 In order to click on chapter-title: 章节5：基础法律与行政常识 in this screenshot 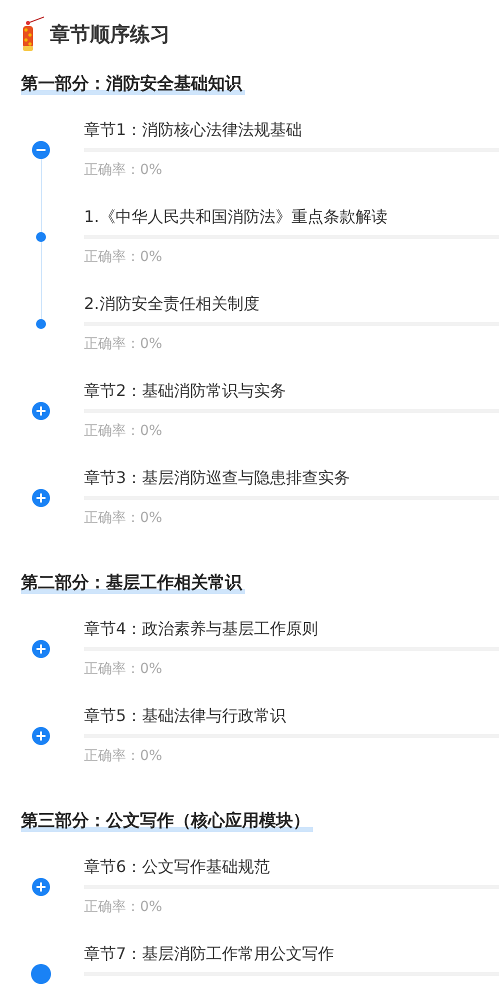, I will do `click(291, 716)`.